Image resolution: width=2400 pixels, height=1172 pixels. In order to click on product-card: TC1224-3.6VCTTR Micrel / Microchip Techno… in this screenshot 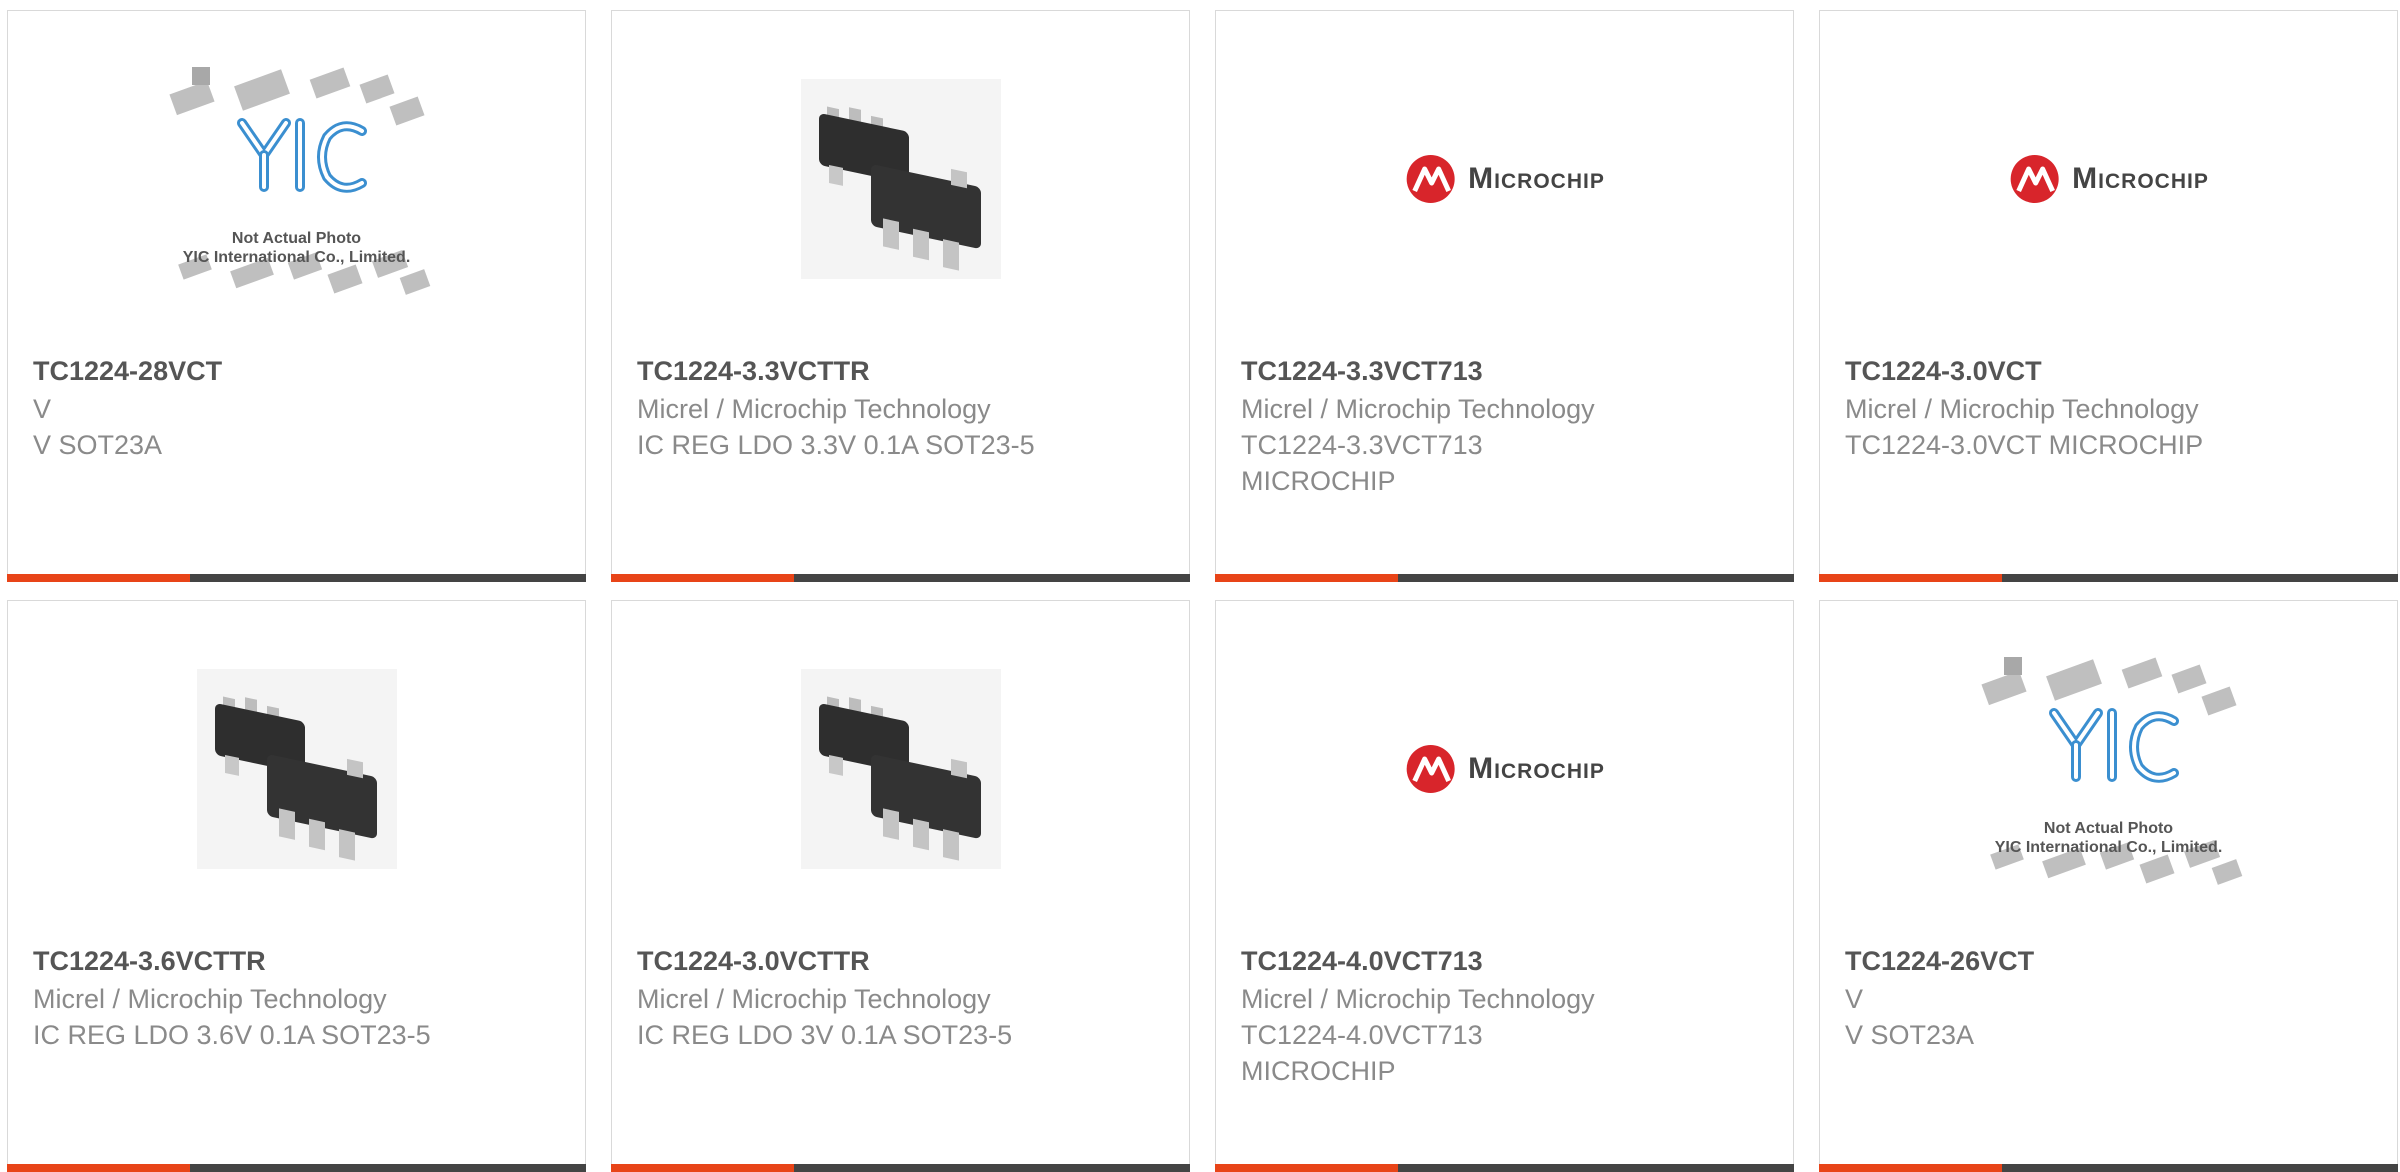, I will do `click(296, 886)`.